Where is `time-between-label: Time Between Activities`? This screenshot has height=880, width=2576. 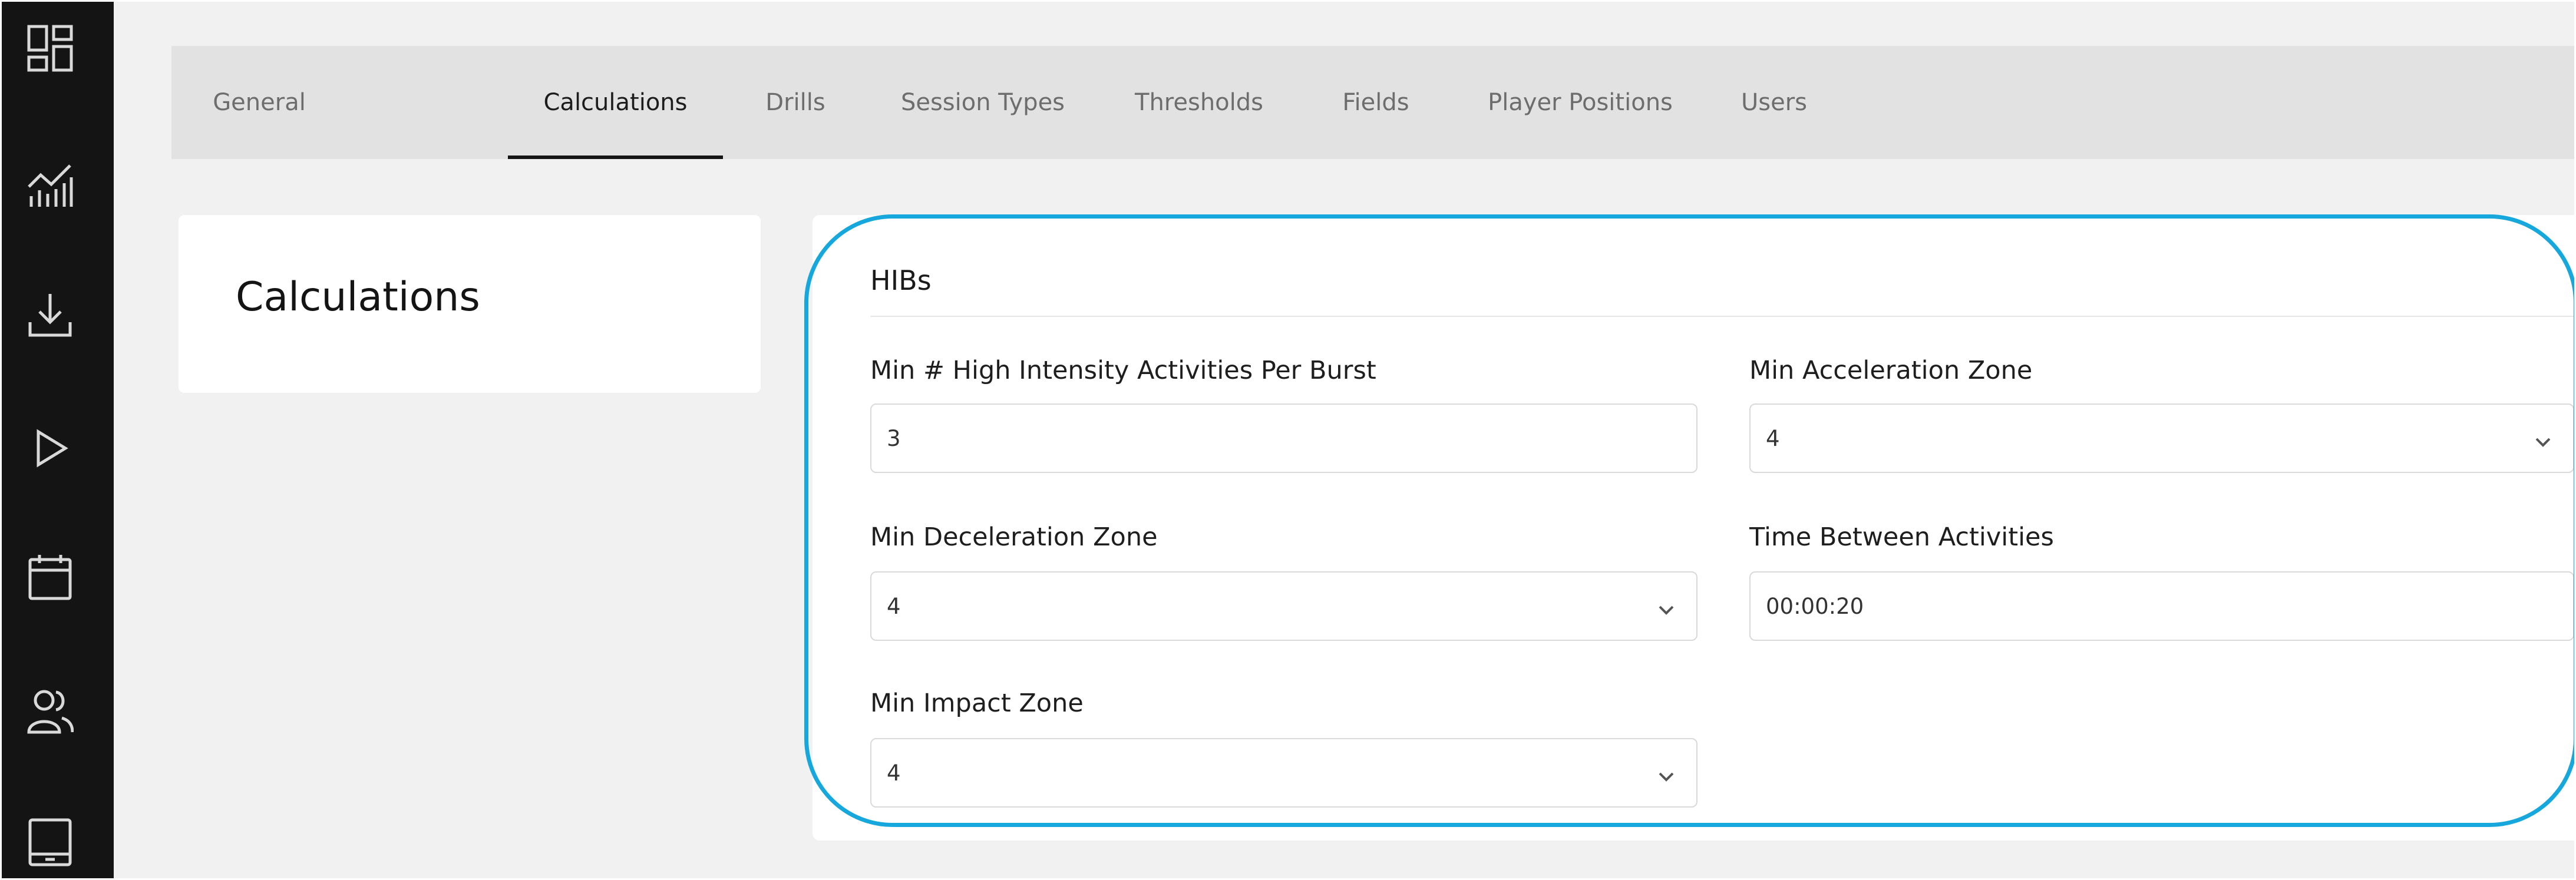
time-between-label: Time Between Activities is located at coordinates (1901, 537).